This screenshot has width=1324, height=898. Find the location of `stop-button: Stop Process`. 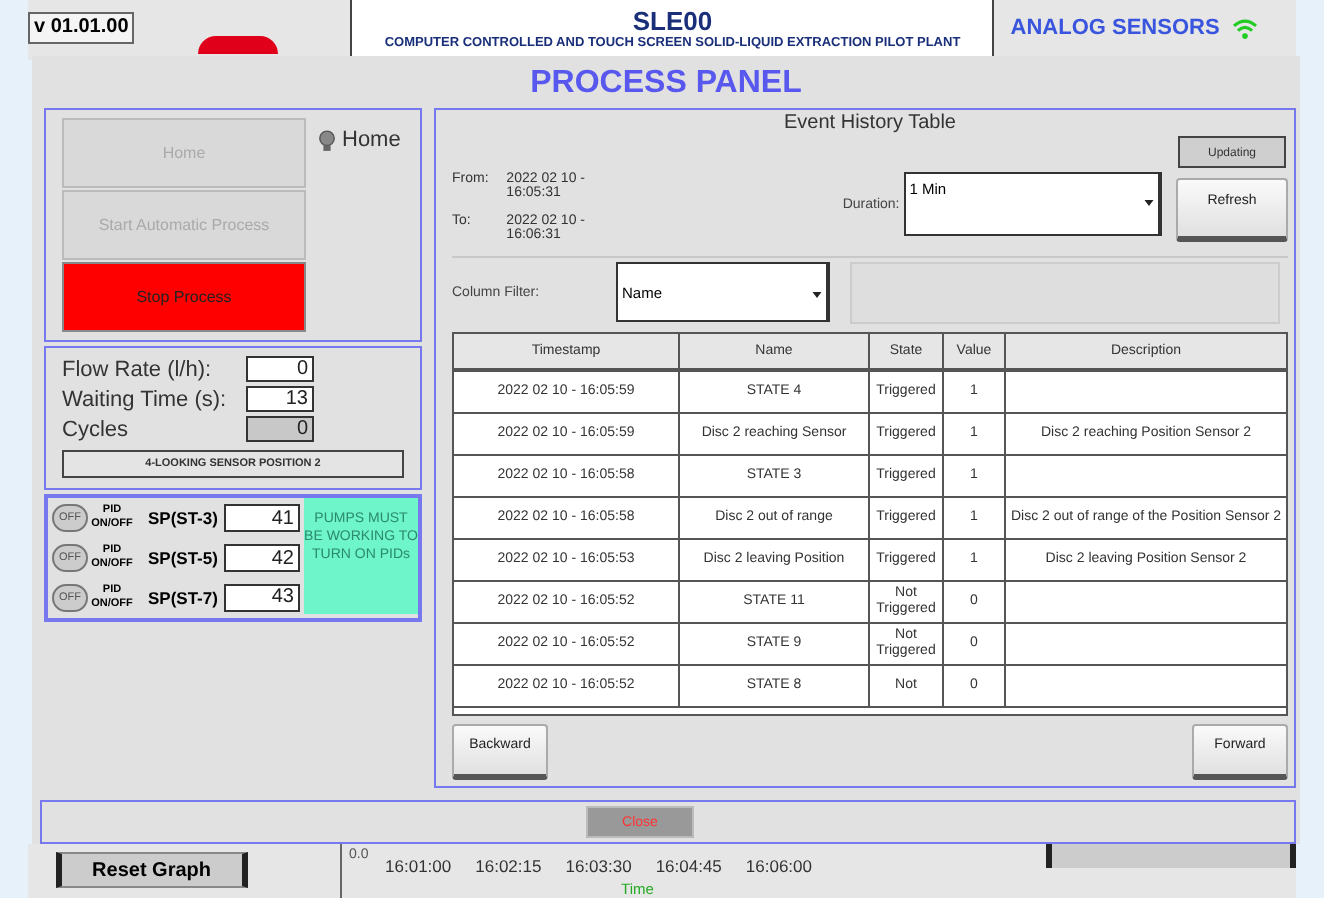

stop-button: Stop Process is located at coordinates (184, 297).